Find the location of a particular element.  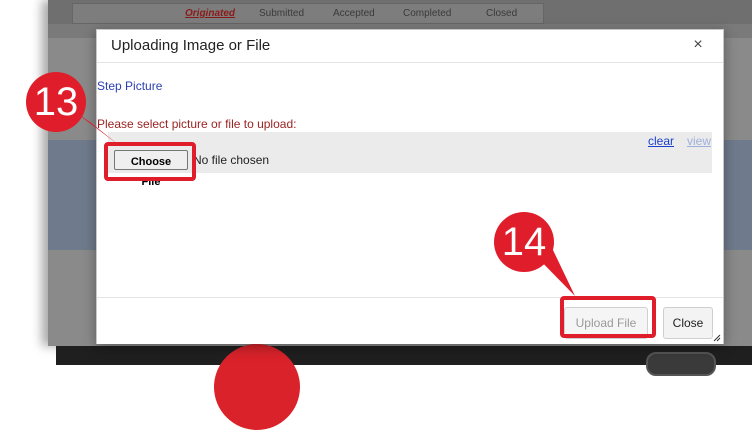

view-link: view is located at coordinates (699, 141).